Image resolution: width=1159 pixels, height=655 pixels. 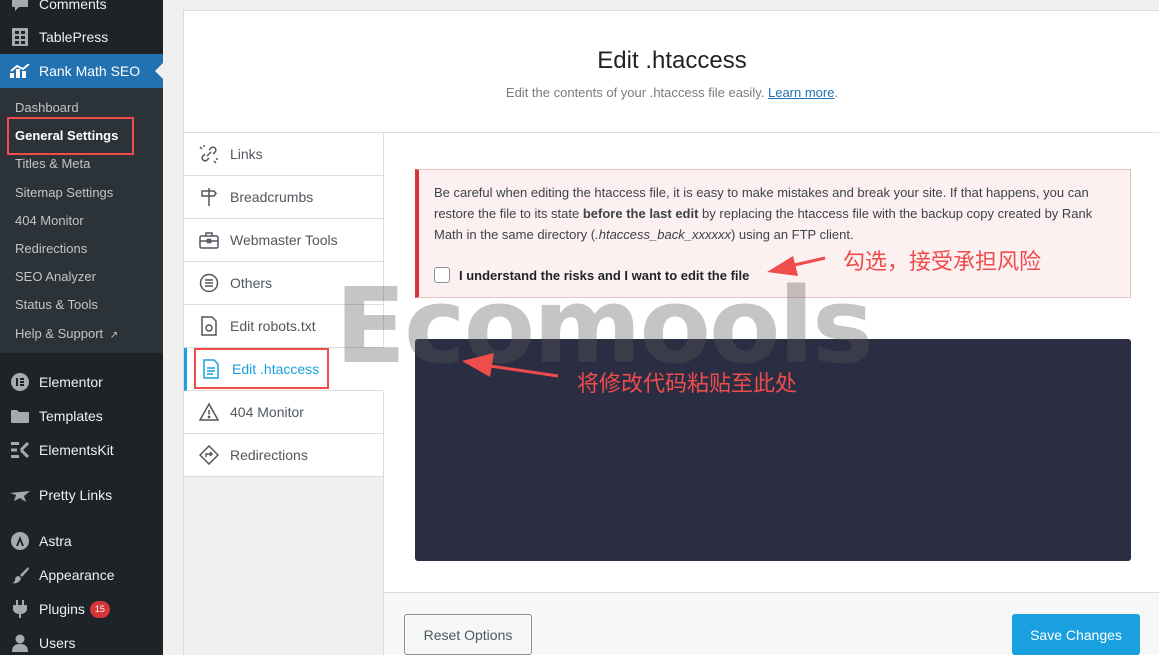 What do you see at coordinates (687, 384) in the screenshot?
I see `annotation-paste-code: 将修改代码粘贴至此处` at bounding box center [687, 384].